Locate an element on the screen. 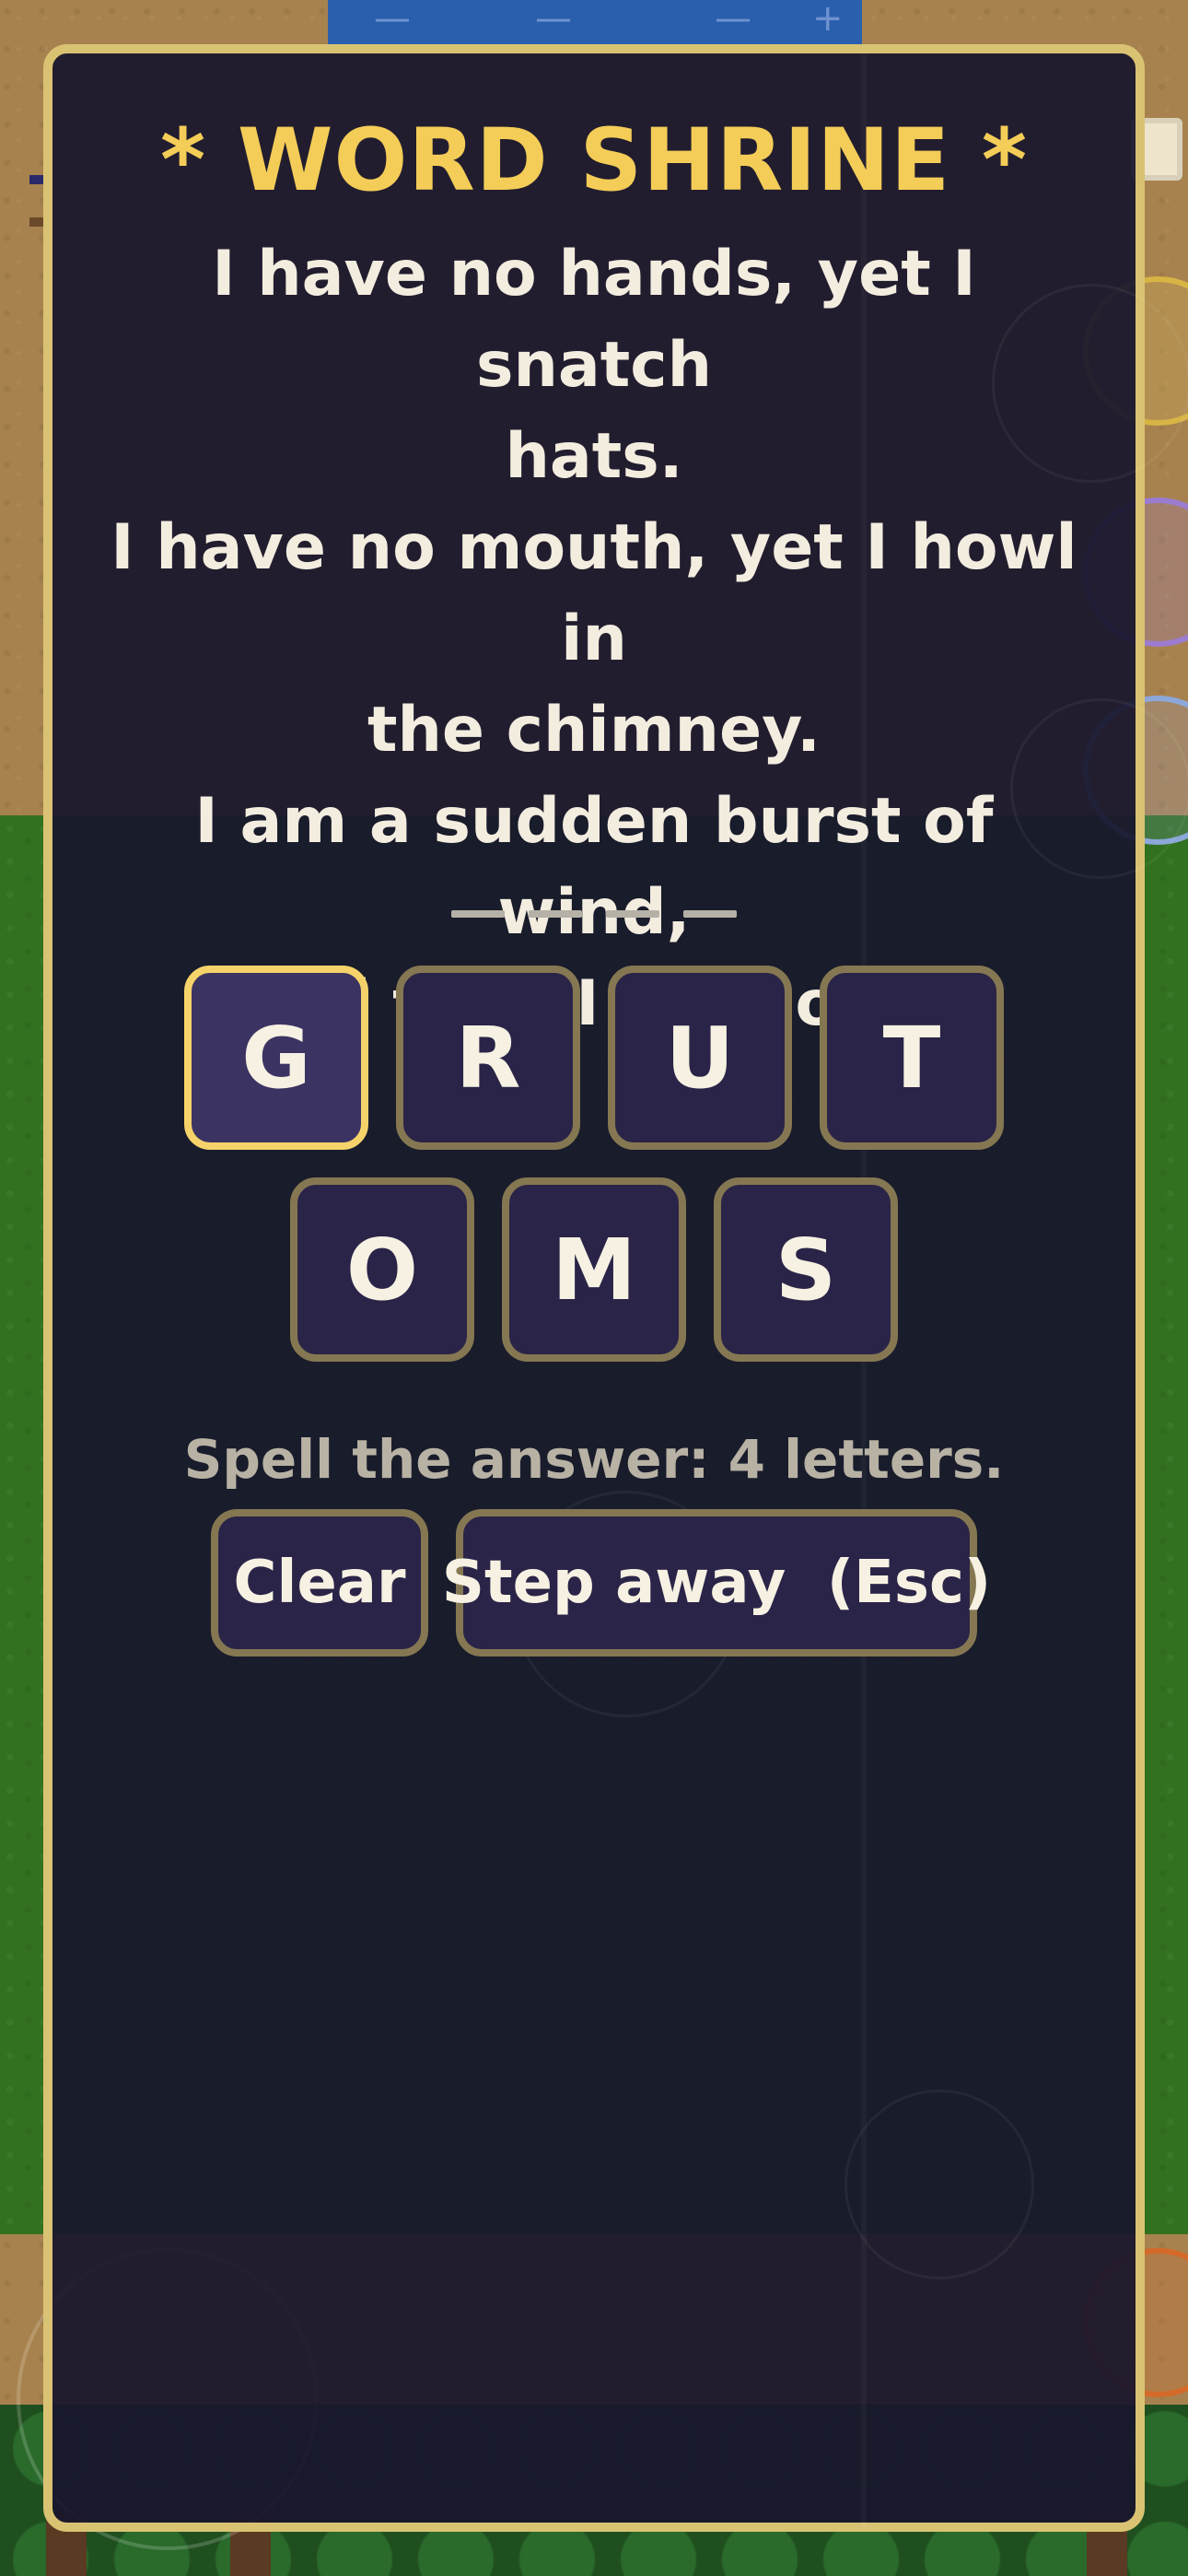 This screenshot has width=1188, height=2576. riddle-line: I am a sudden burst of wind, is located at coordinates (594, 867).